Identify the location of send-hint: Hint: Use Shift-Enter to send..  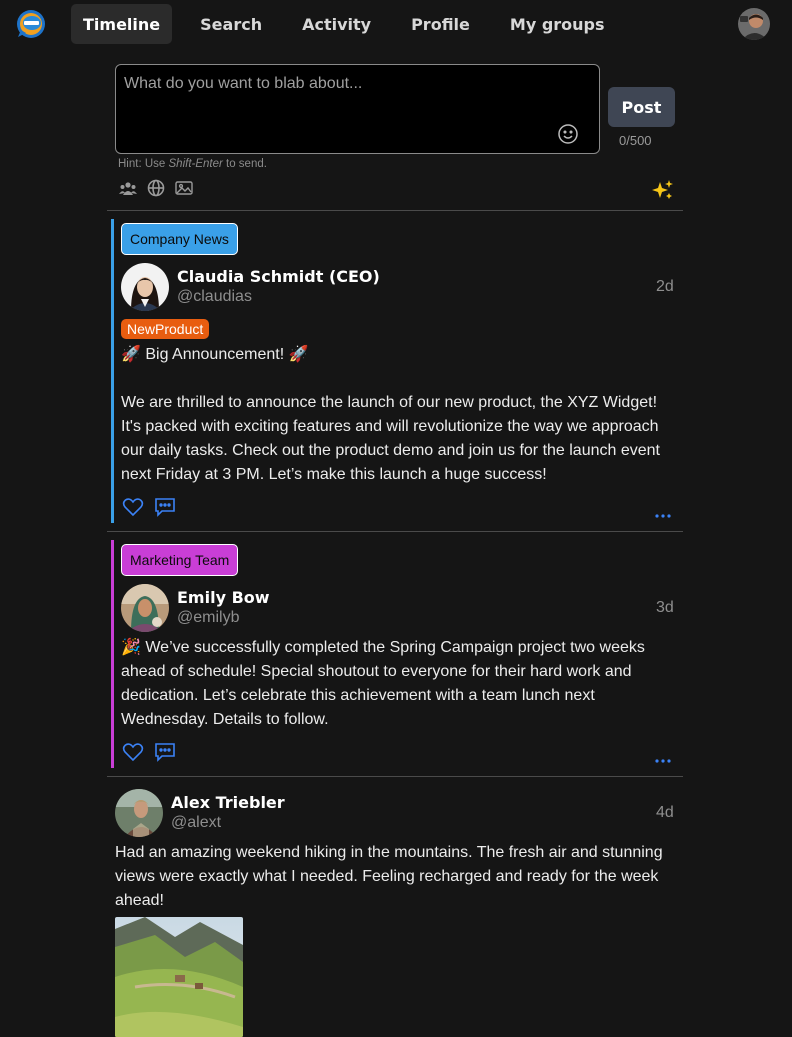
(192, 164).